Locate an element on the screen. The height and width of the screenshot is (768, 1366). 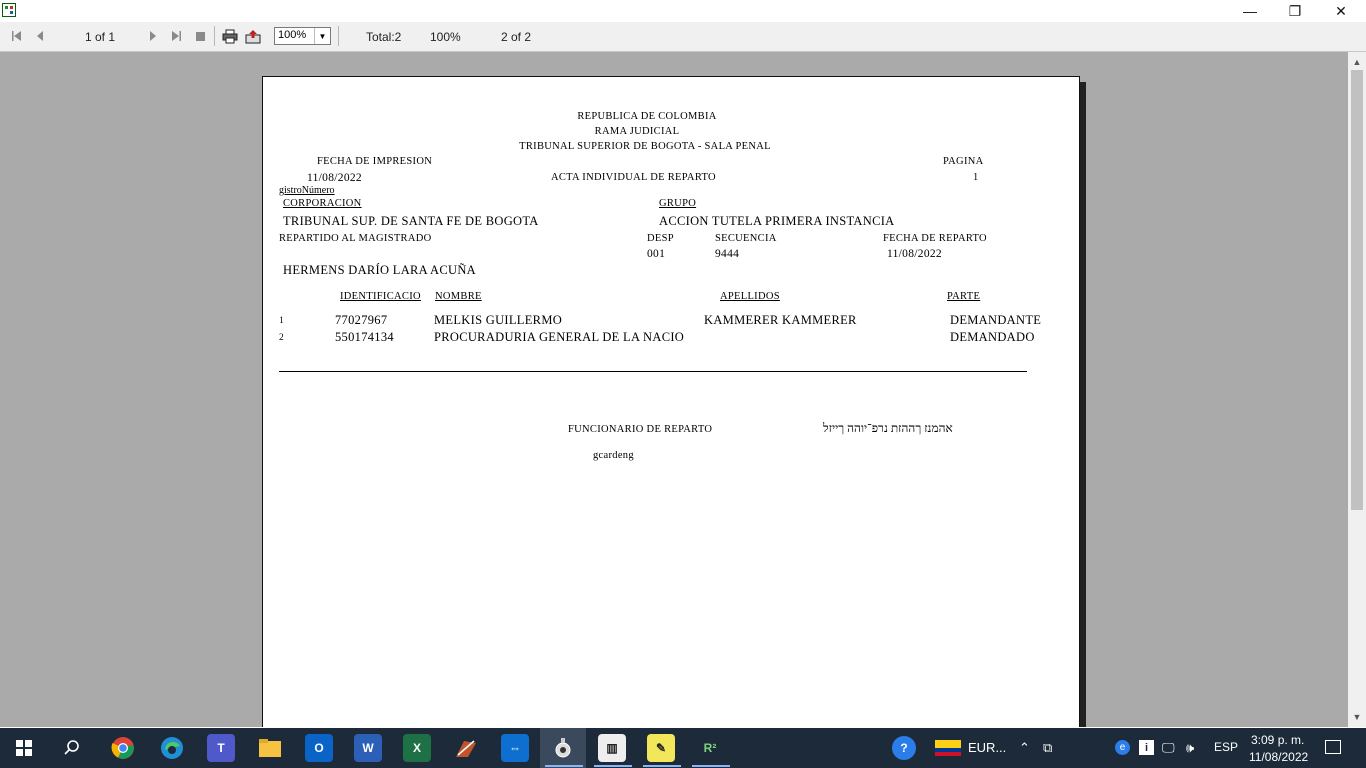
zoom-select: 100% ▼ is located at coordinates (302, 36).